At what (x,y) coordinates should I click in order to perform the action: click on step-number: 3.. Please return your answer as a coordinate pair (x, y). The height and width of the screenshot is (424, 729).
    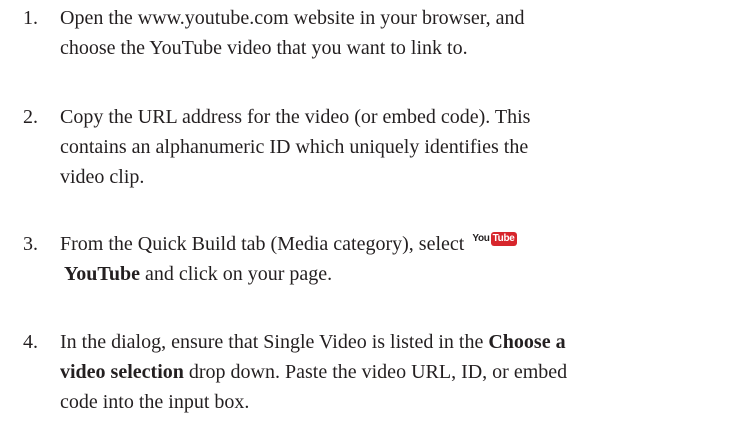
    Looking at the image, I should click on (30, 244).